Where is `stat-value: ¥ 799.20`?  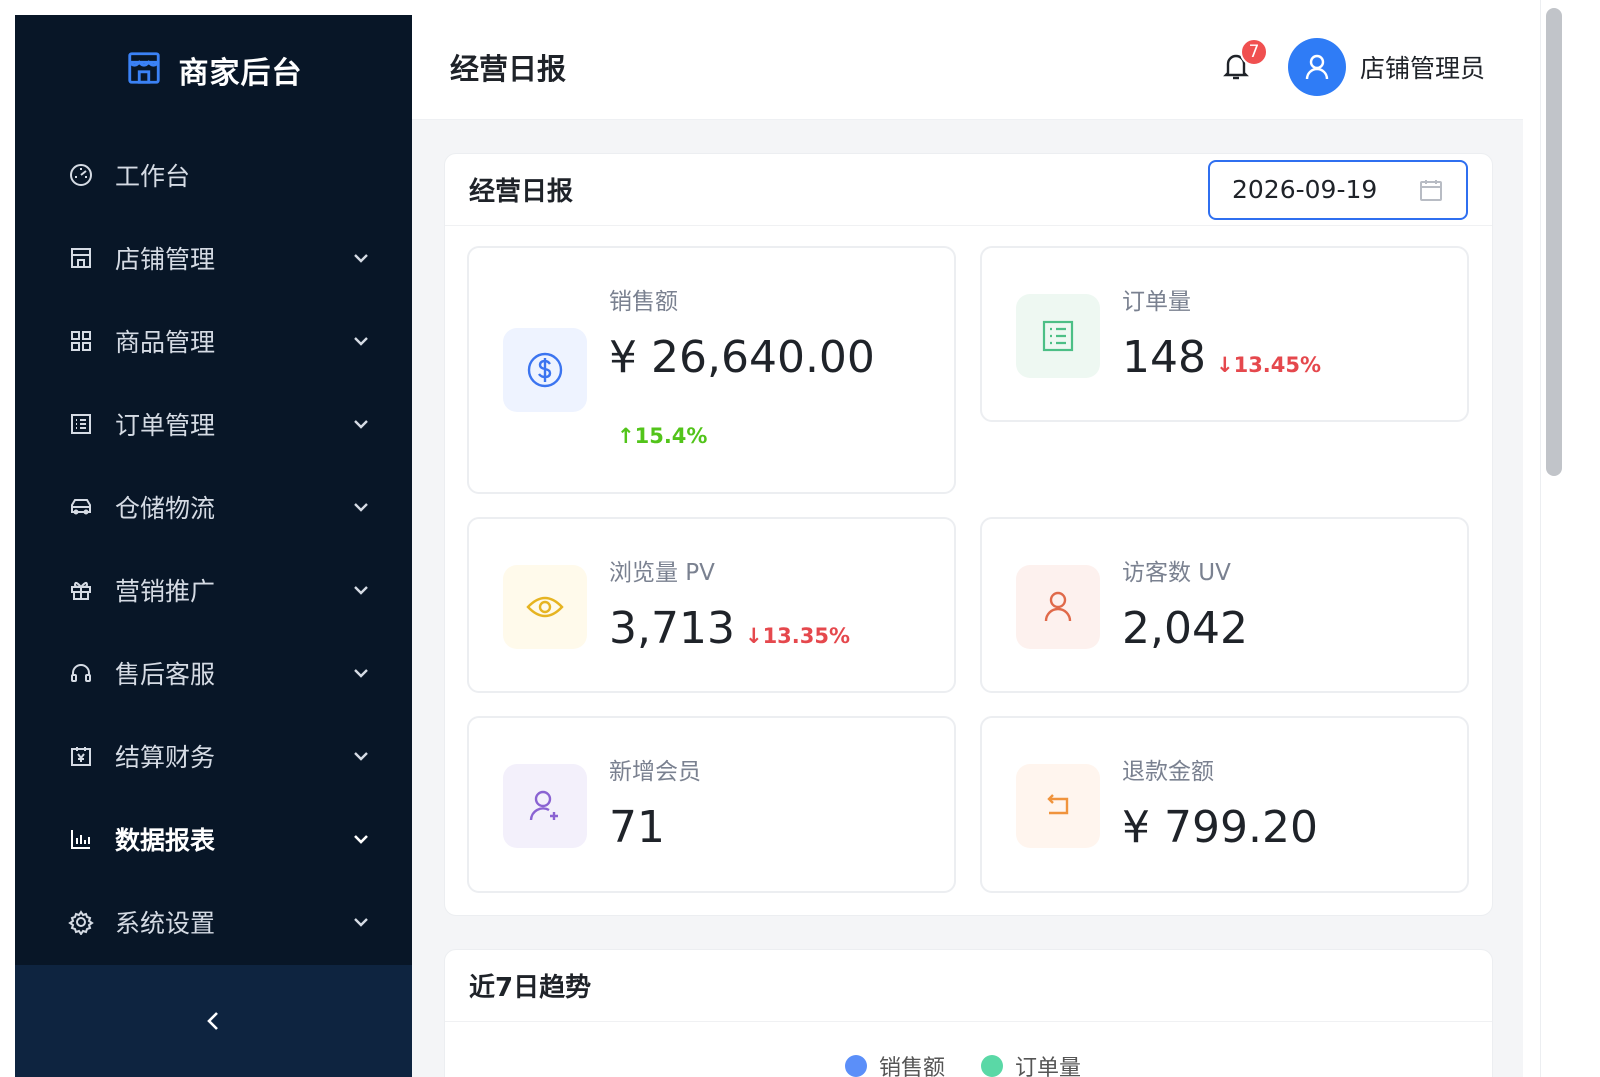
stat-value: ¥ 799.20 is located at coordinates (1220, 827).